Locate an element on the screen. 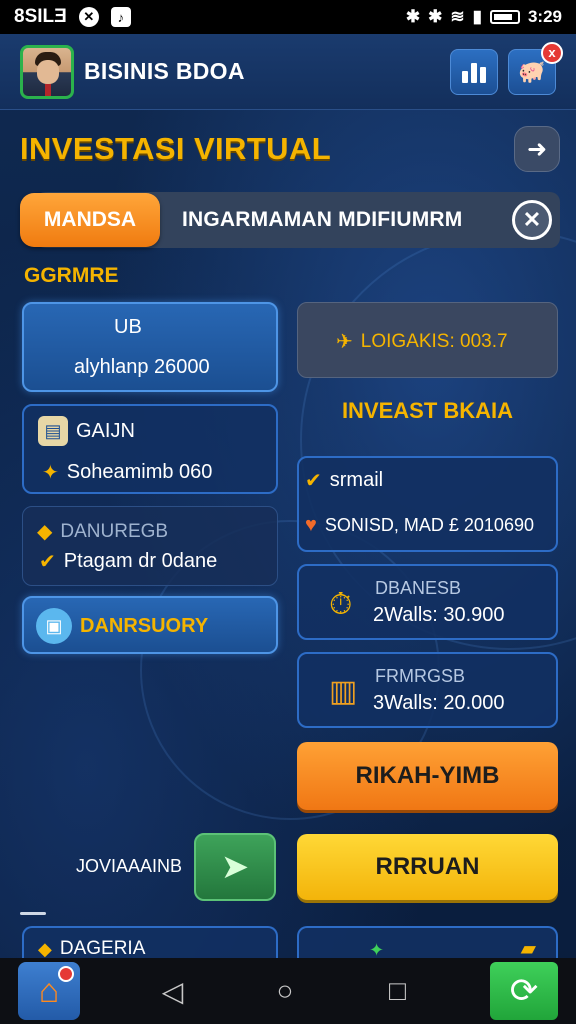 This screenshot has height=1024, width=576. offer-card-1: ⏱ DBANESB 2Walls: 30.900 is located at coordinates (427, 602).